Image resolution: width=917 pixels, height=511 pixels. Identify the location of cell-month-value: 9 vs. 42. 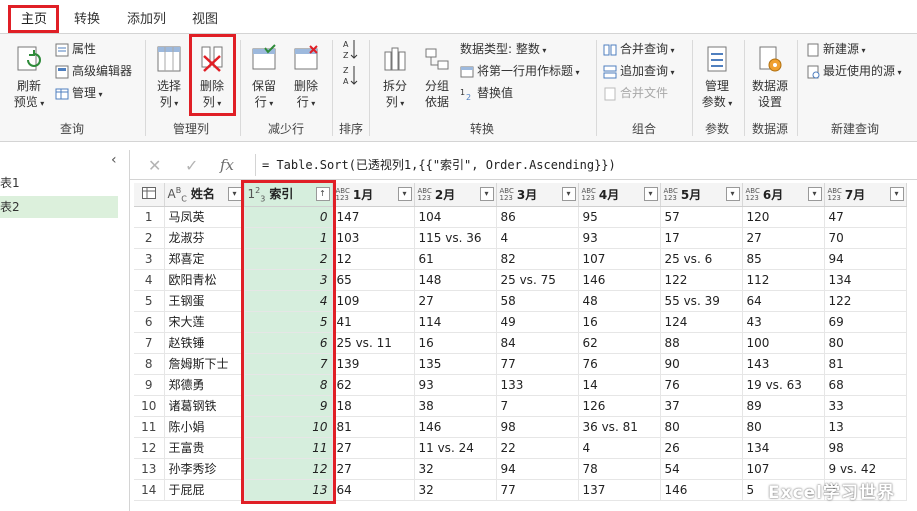
(865, 469).